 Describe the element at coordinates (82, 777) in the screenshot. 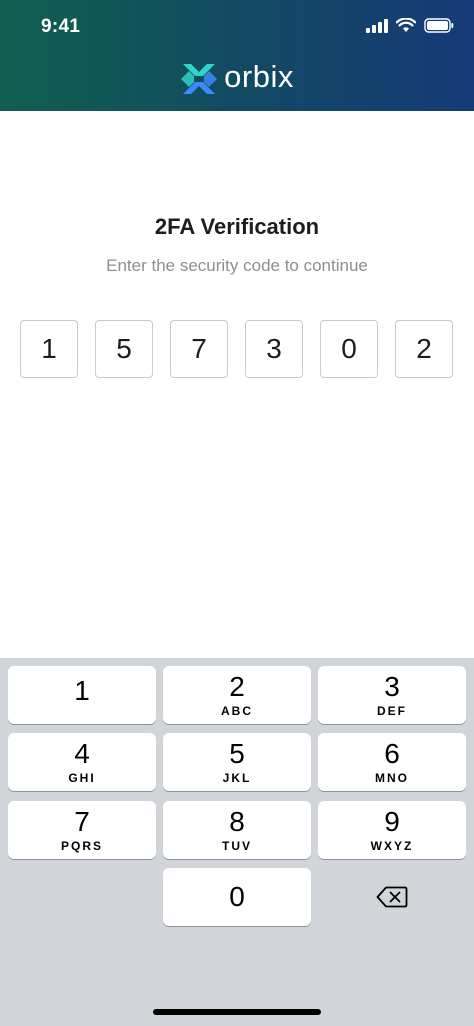

I see `key-letters: GHI` at that location.